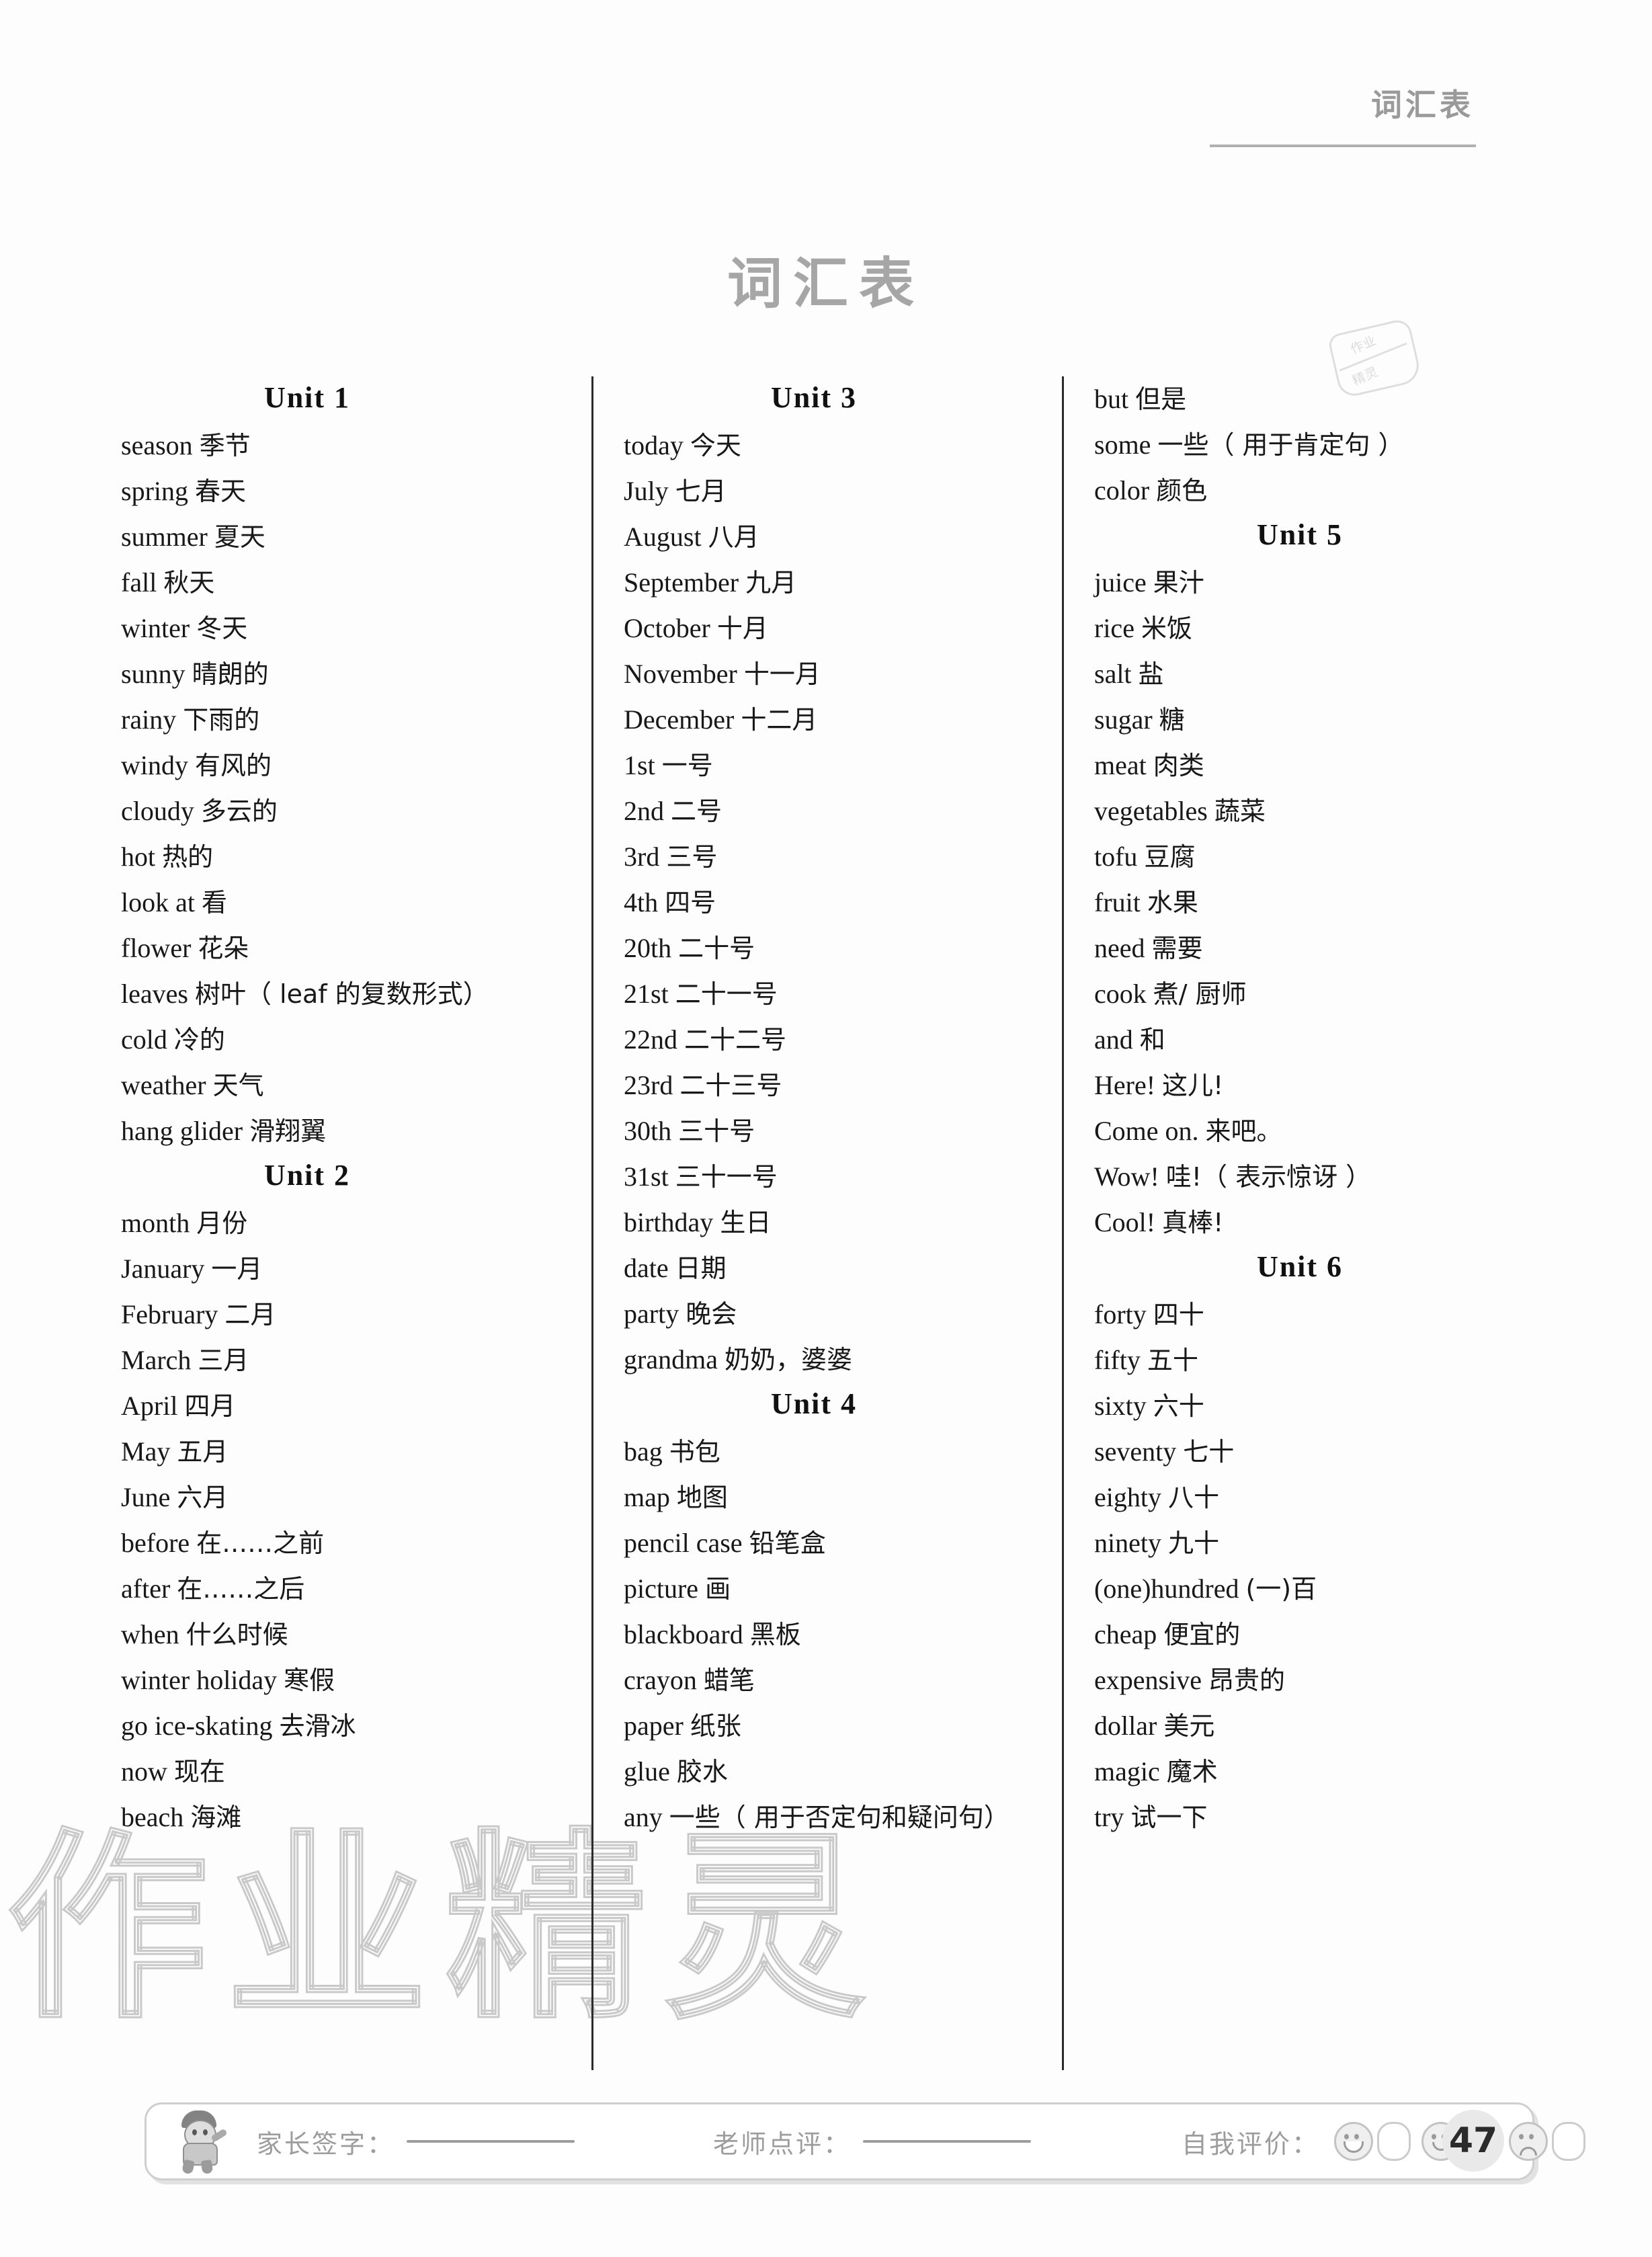  What do you see at coordinates (1113, 1039) in the screenshot?
I see `entry-term: and` at bounding box center [1113, 1039].